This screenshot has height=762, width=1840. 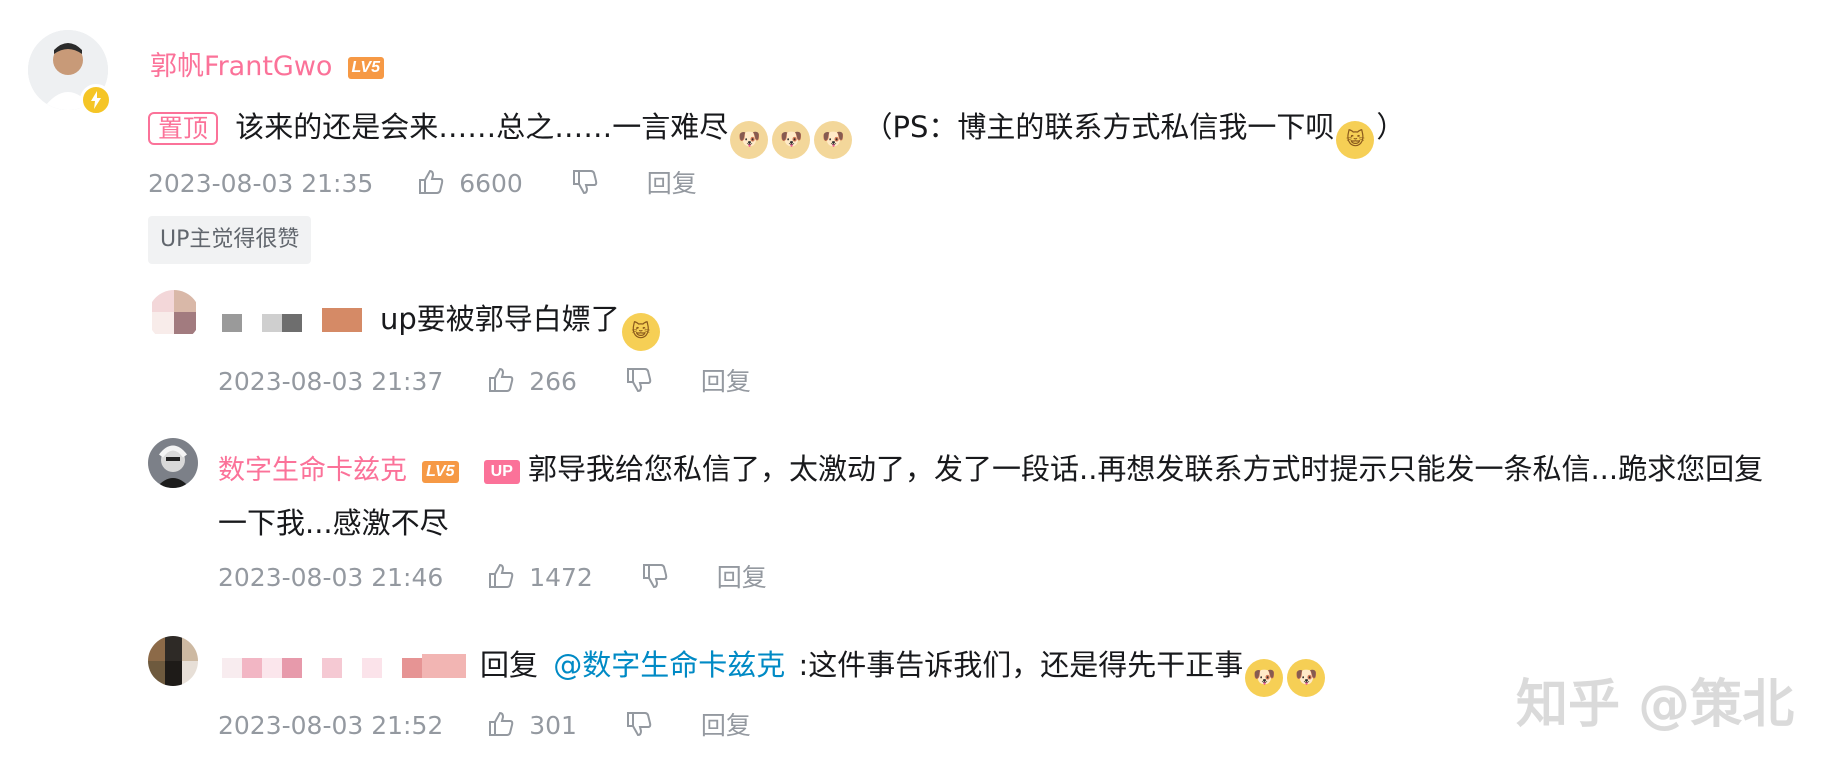 What do you see at coordinates (230, 240) in the screenshot?
I see `up-liked-tag: UP主觉得很赞` at bounding box center [230, 240].